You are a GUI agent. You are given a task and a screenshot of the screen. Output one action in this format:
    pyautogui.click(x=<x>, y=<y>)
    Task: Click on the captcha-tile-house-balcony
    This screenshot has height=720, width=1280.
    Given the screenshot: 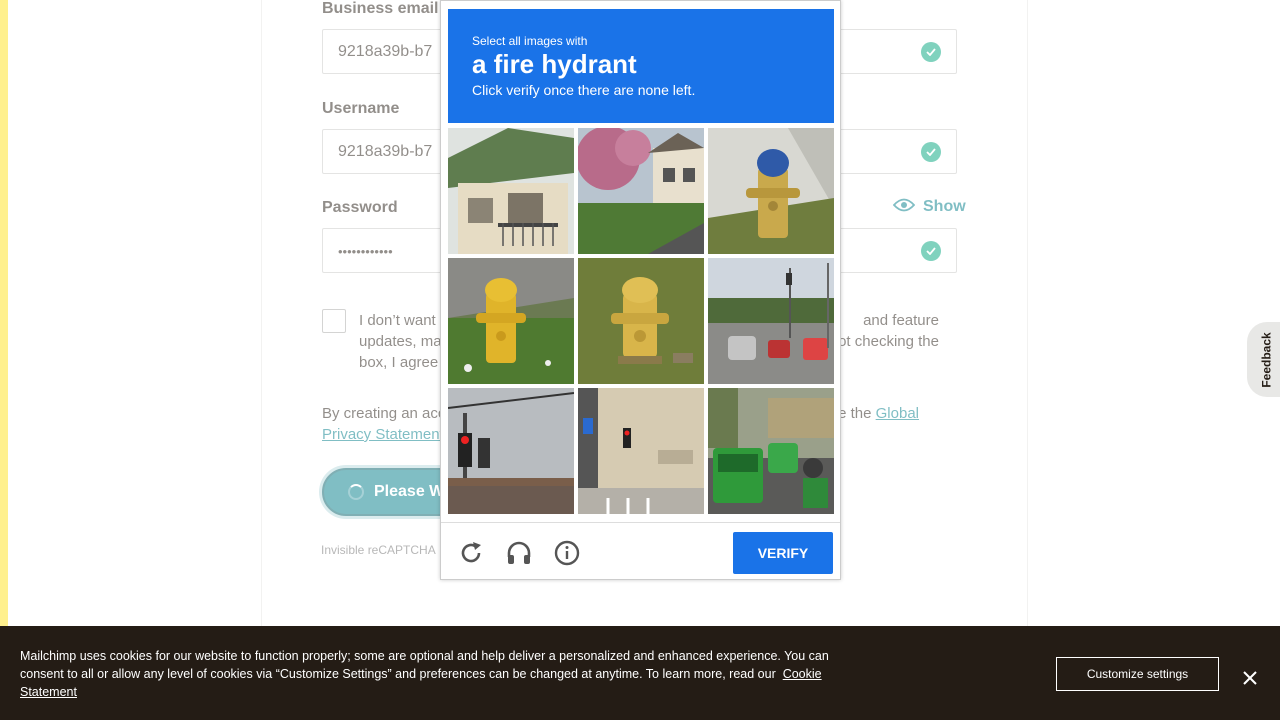 What is the action you would take?
    pyautogui.click(x=511, y=191)
    